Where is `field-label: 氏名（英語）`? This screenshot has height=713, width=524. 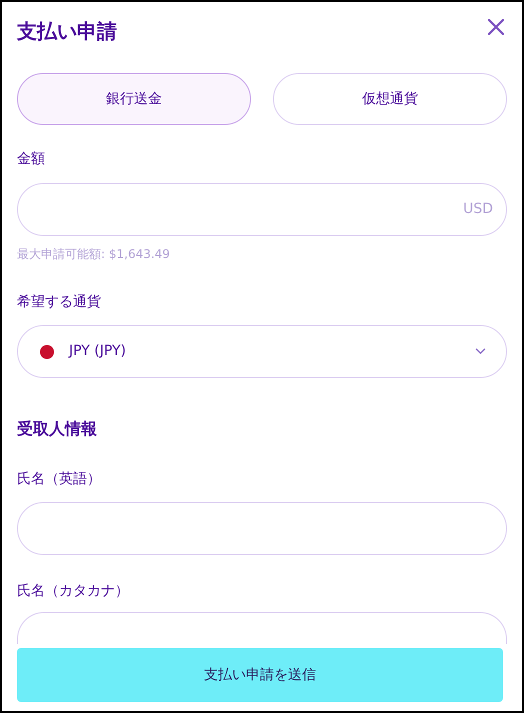 field-label: 氏名（英語） is located at coordinates (59, 479).